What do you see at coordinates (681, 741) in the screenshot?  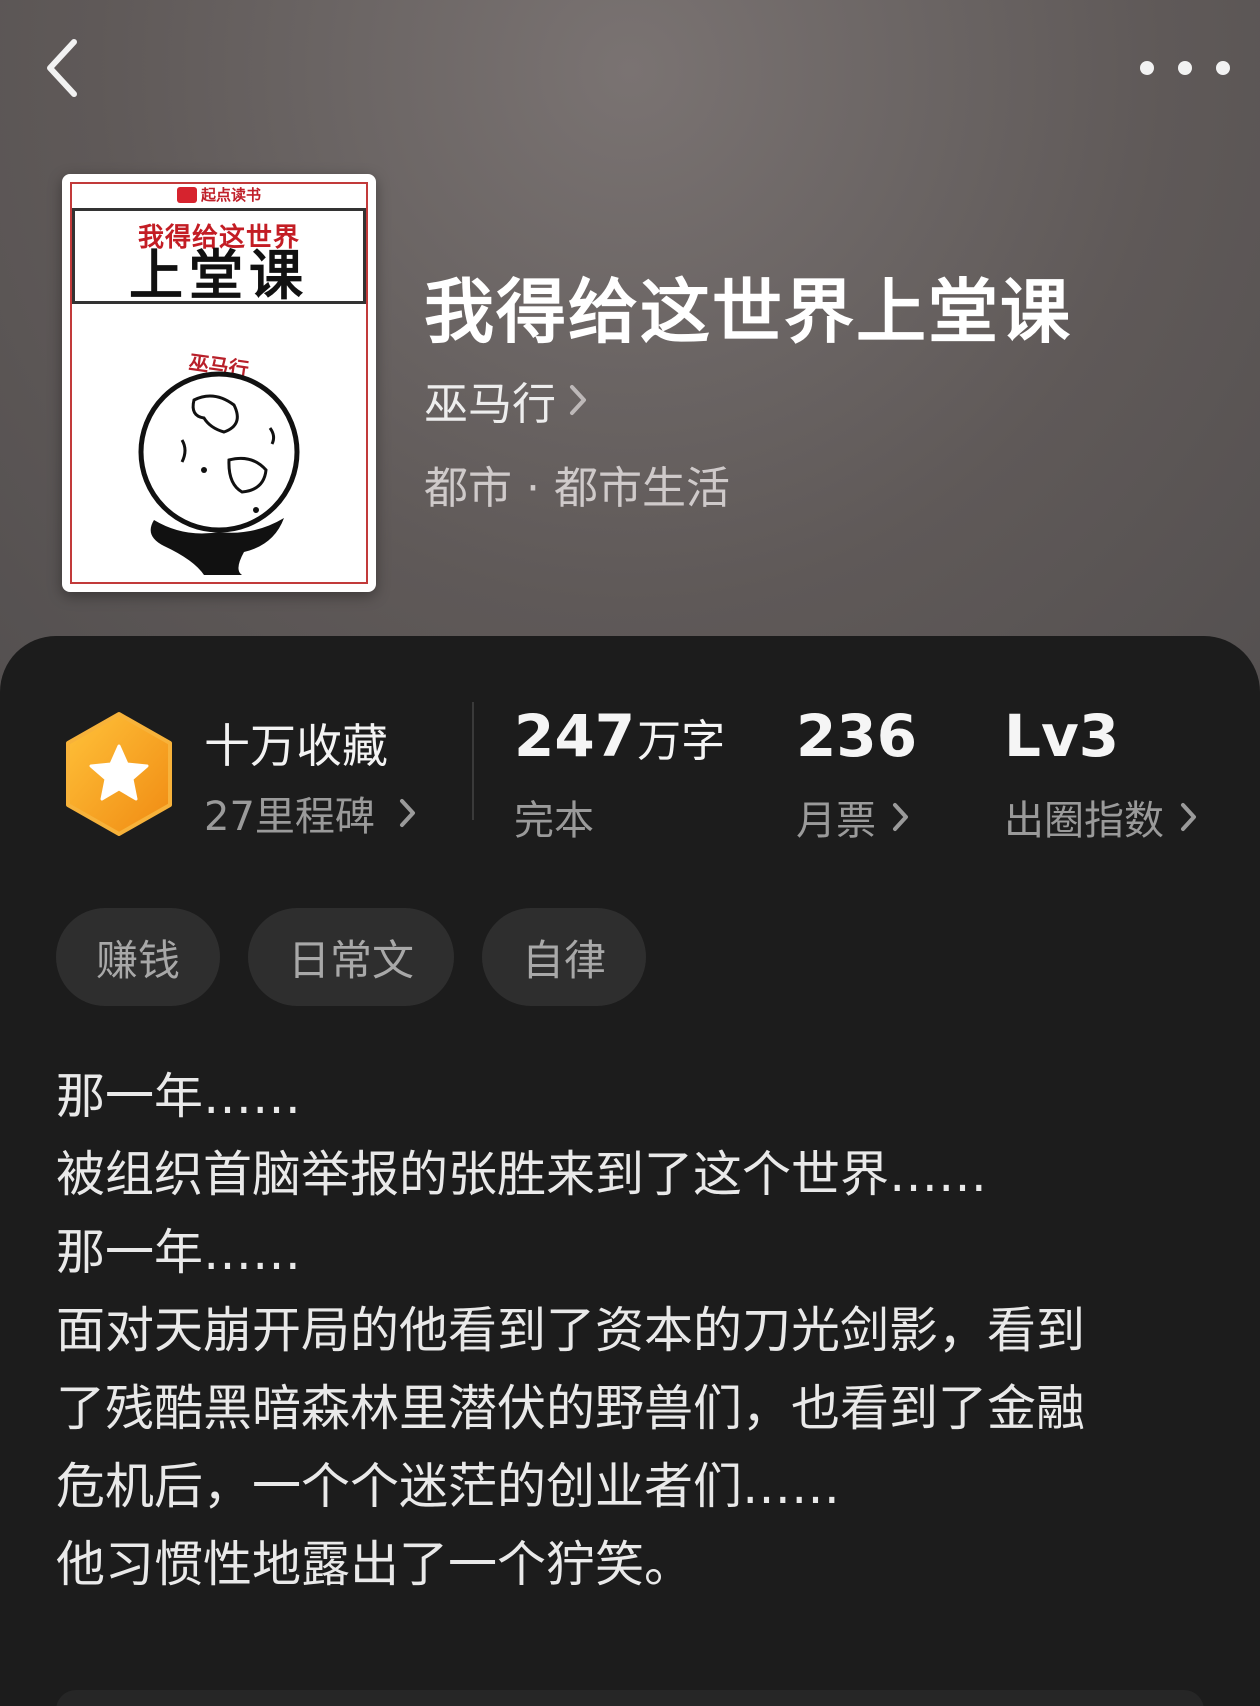 I see `word-count-unit: 万字` at bounding box center [681, 741].